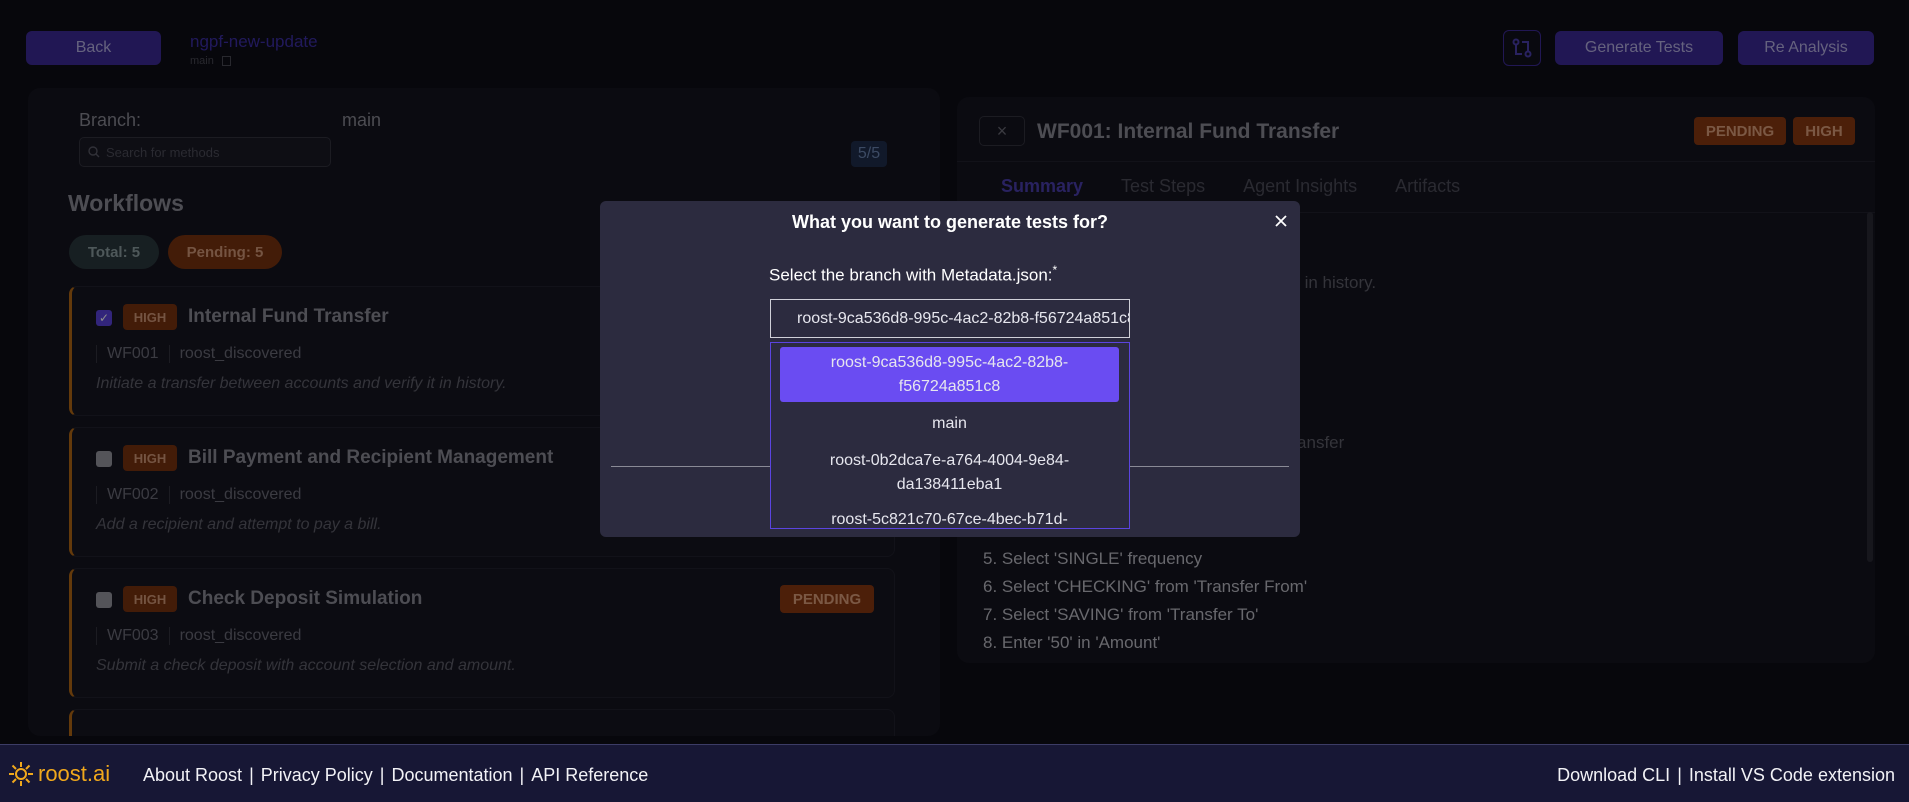 The image size is (1909, 802). Describe the element at coordinates (21, 774) in the screenshot. I see `roost-sun-logo-icon` at that location.